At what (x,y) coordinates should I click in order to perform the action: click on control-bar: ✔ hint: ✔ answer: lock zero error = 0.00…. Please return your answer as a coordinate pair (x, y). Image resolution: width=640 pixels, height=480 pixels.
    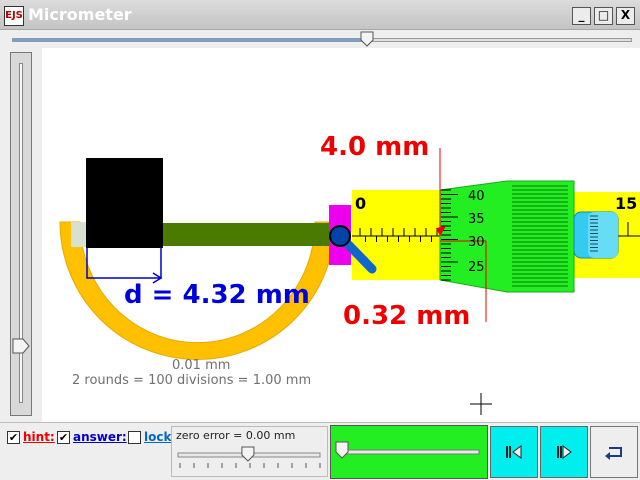
    Looking at the image, I should click on (320, 451).